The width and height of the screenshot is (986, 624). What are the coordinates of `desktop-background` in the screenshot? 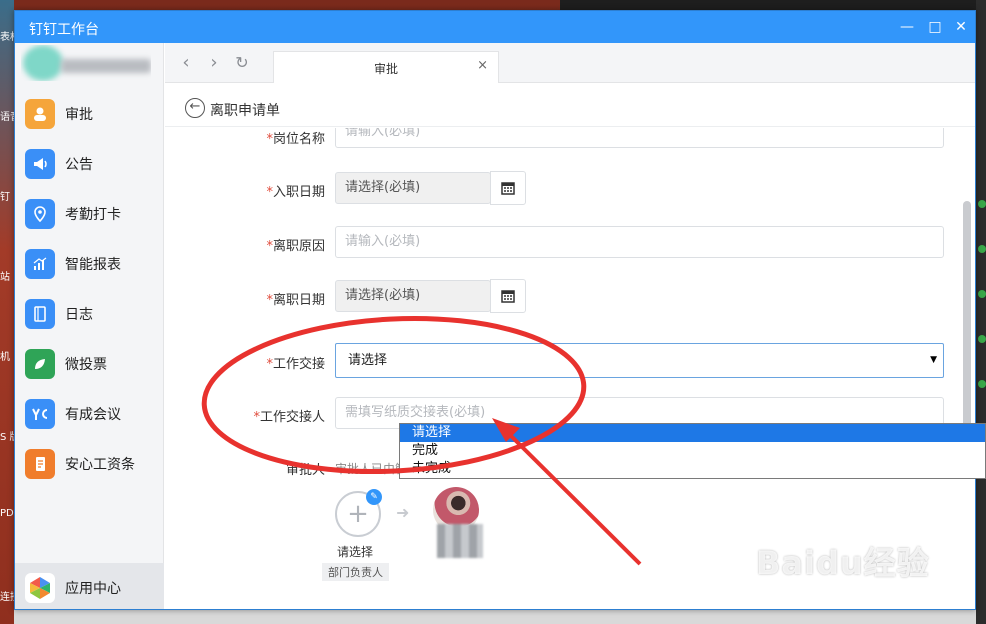 It's located at (7, 312).